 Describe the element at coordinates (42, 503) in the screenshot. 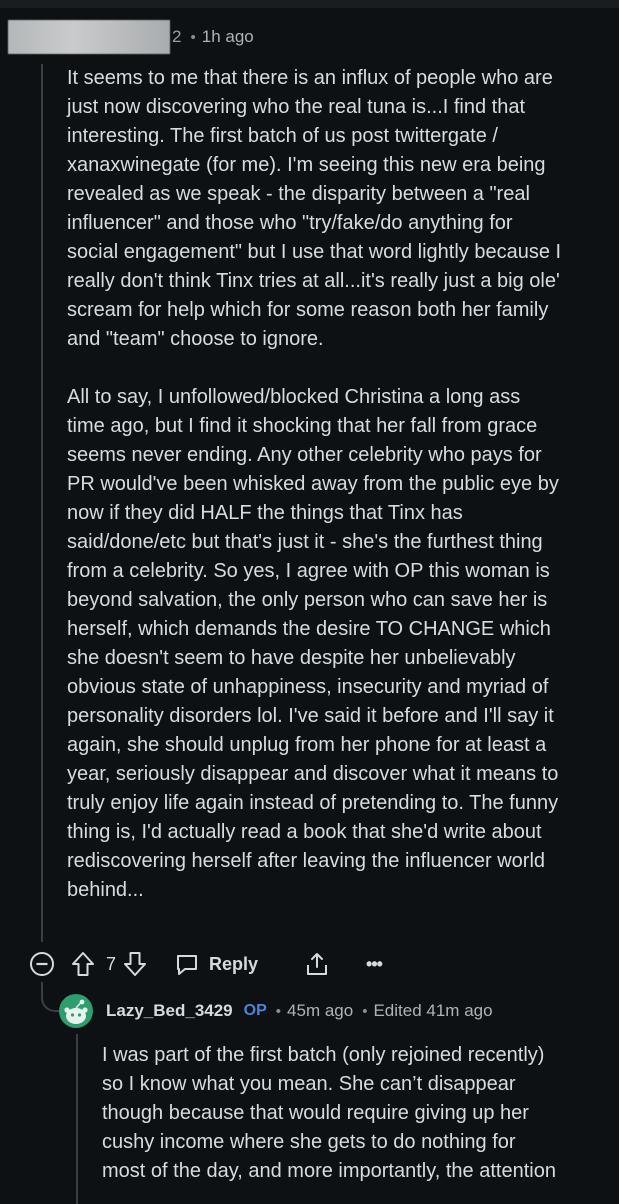

I see `thread-line` at that location.